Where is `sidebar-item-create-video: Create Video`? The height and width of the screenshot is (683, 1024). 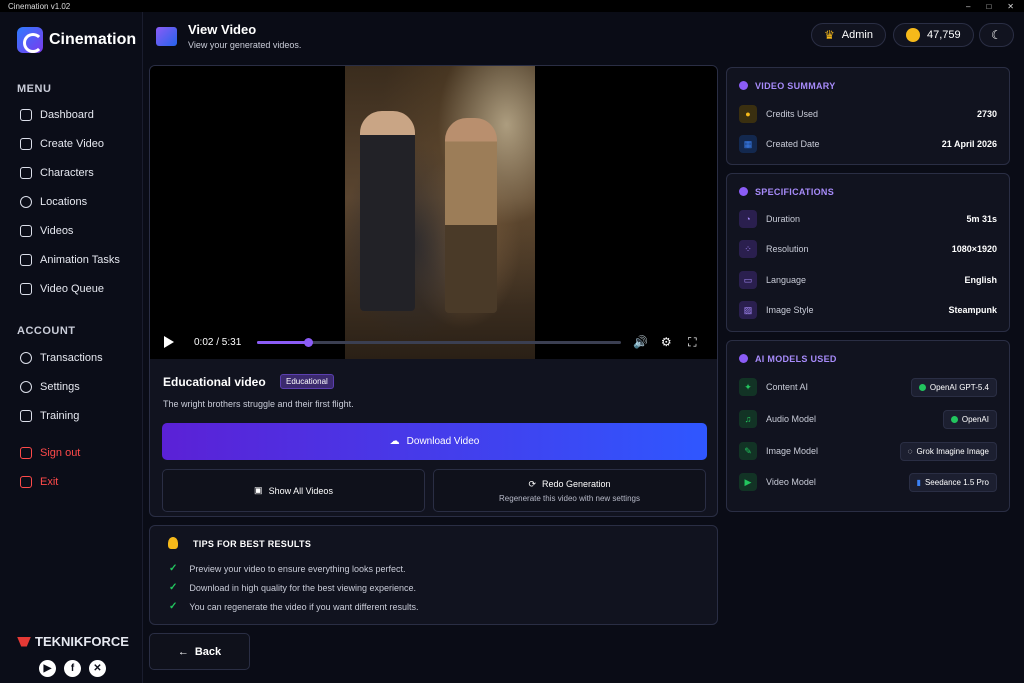 sidebar-item-create-video: Create Video is located at coordinates (62, 144).